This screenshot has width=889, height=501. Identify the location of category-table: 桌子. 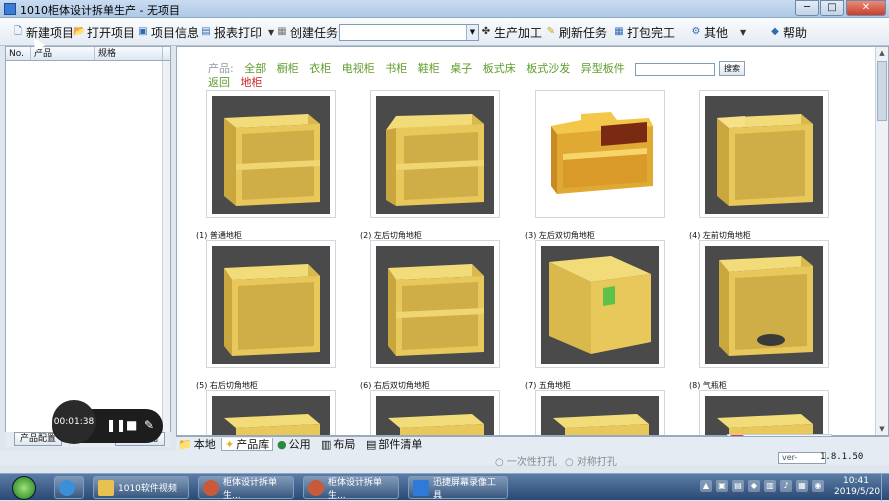
(461, 68).